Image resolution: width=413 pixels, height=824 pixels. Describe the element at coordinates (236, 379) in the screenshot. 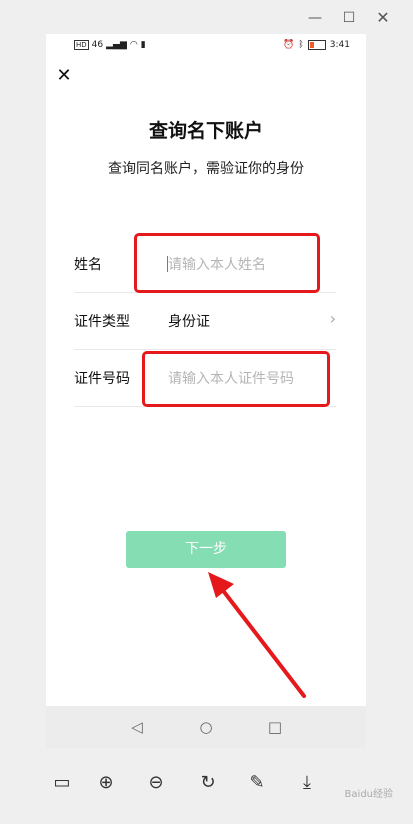

I see `annotation-box-id` at that location.